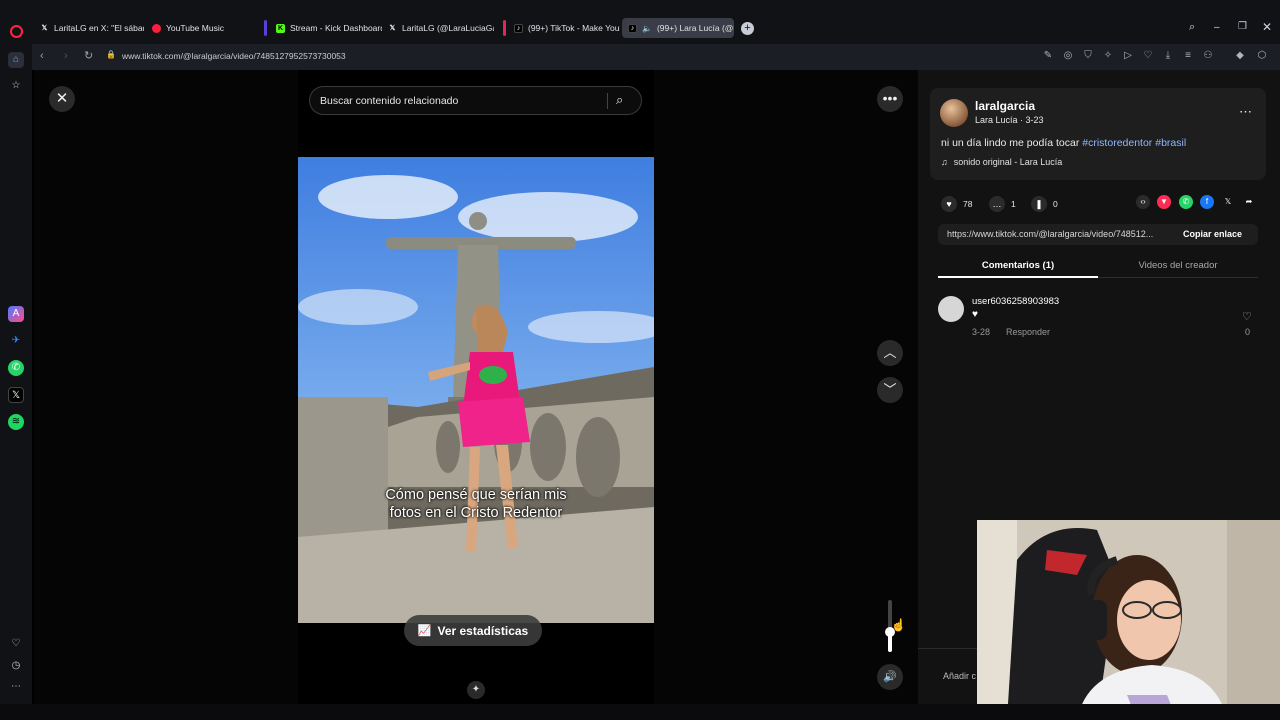  What do you see at coordinates (473, 630) in the screenshot?
I see `view-stats-button: 📈 Ver estadísticas` at bounding box center [473, 630].